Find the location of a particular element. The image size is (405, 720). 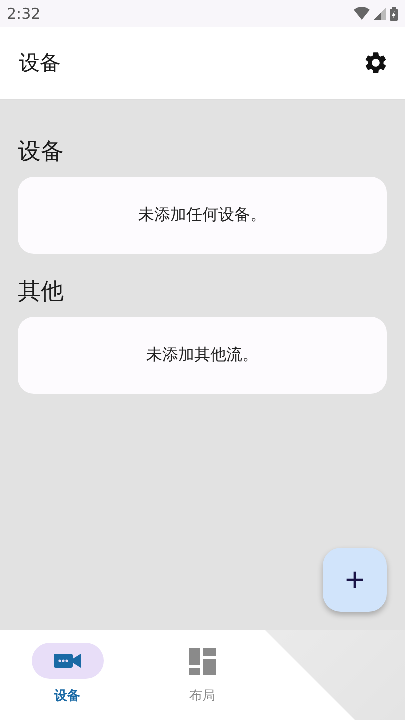

wifi-icon is located at coordinates (362, 13).